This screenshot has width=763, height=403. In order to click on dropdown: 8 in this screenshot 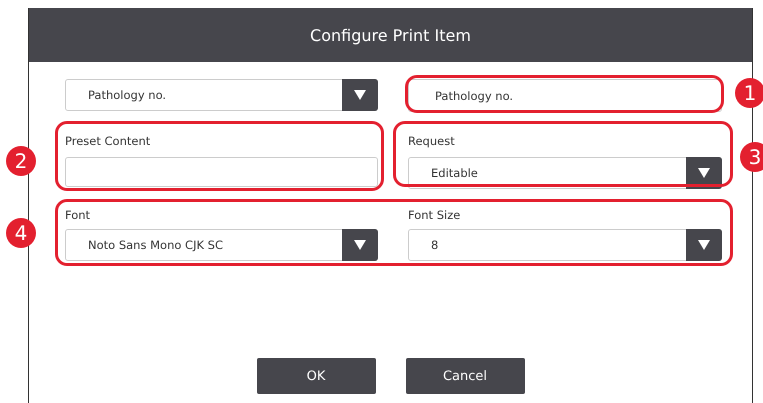, I will do `click(565, 245)`.